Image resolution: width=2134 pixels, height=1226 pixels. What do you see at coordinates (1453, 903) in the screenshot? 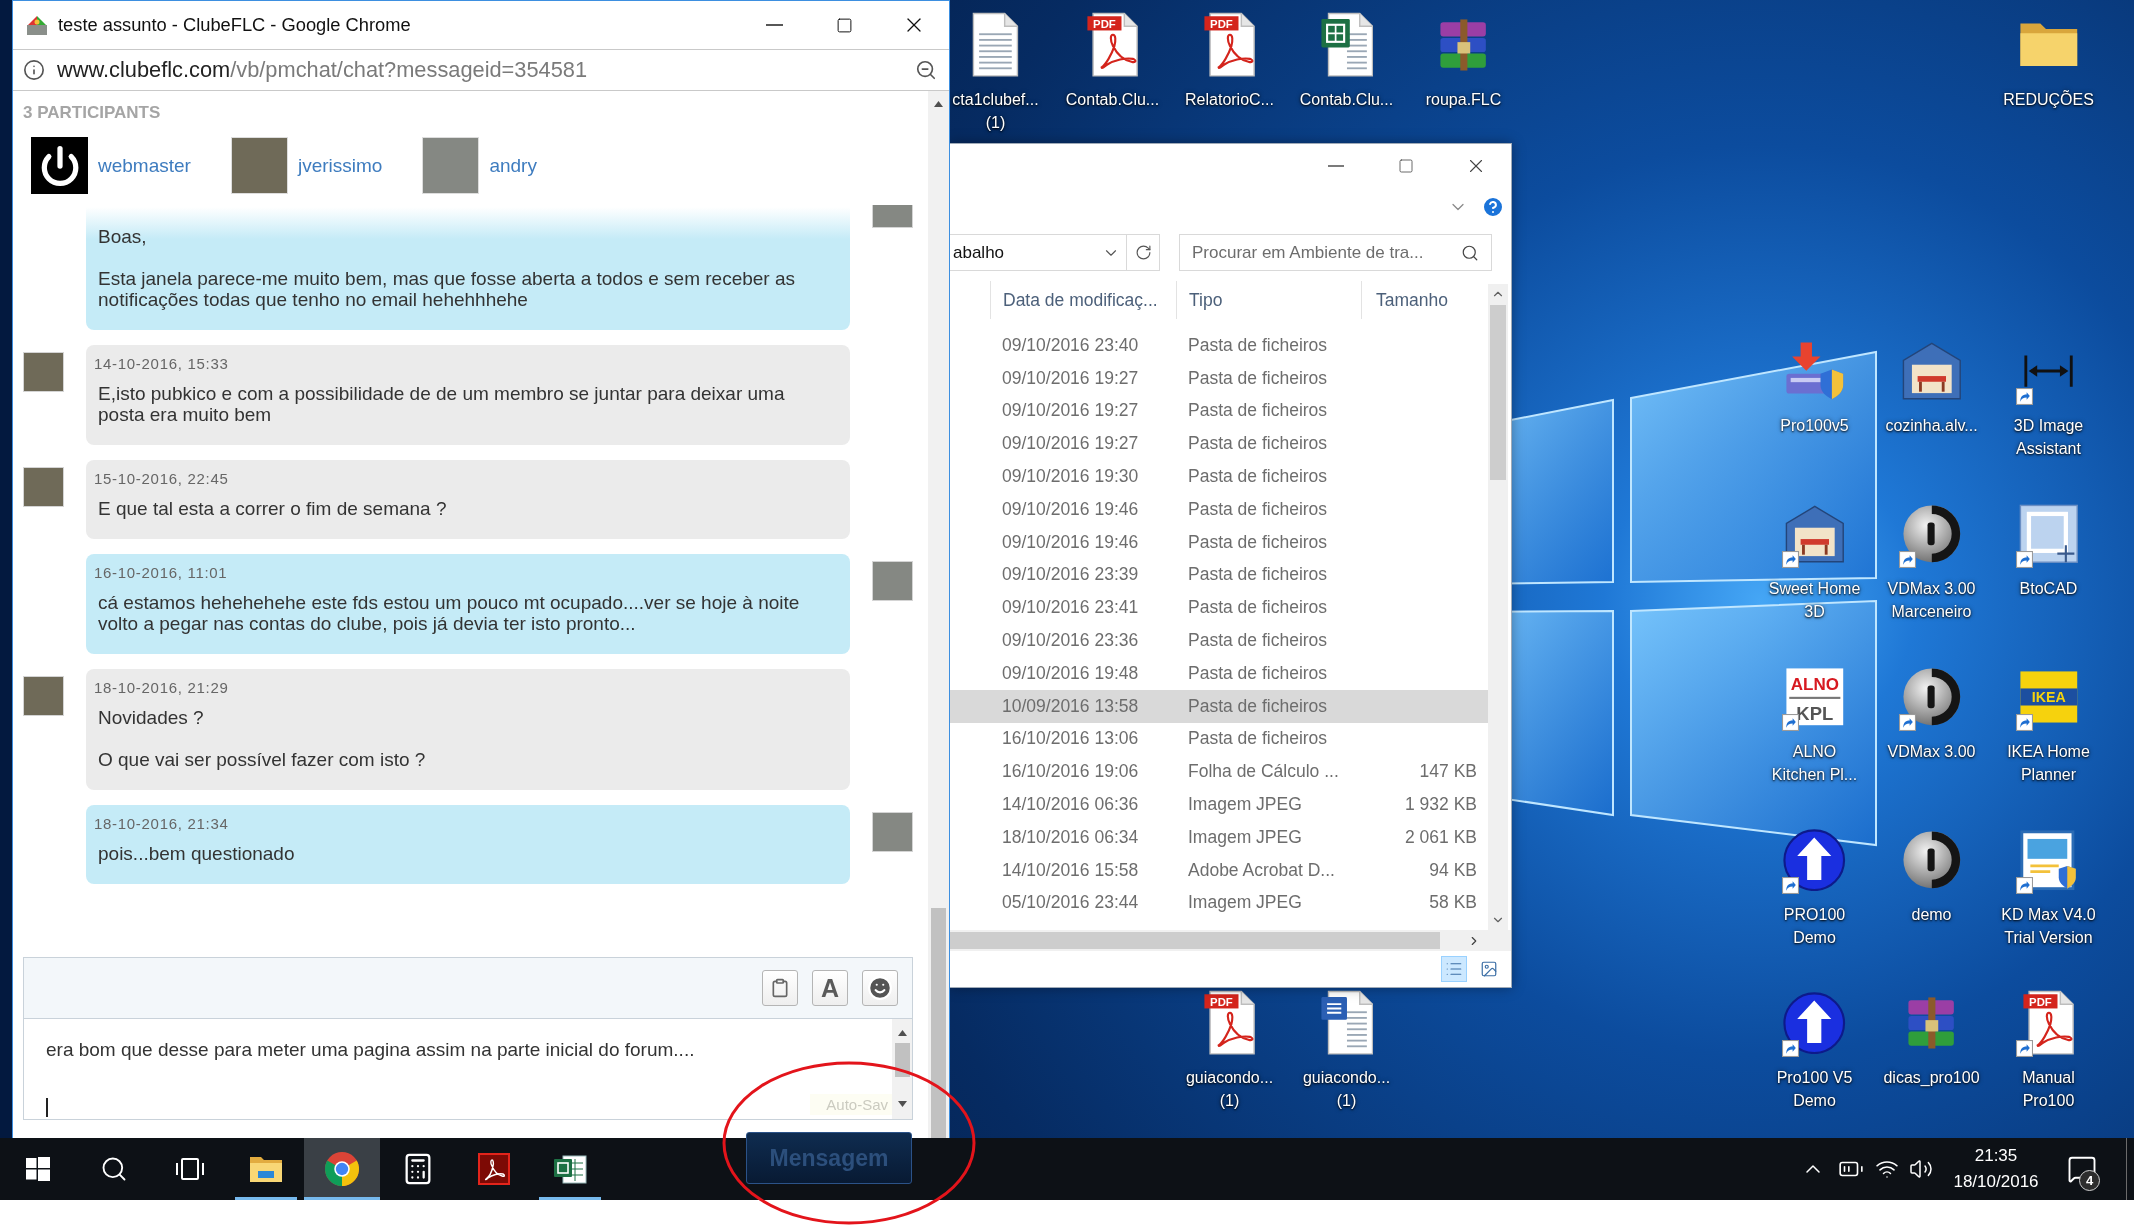
I see `size-cell-text: 58 KB` at bounding box center [1453, 903].